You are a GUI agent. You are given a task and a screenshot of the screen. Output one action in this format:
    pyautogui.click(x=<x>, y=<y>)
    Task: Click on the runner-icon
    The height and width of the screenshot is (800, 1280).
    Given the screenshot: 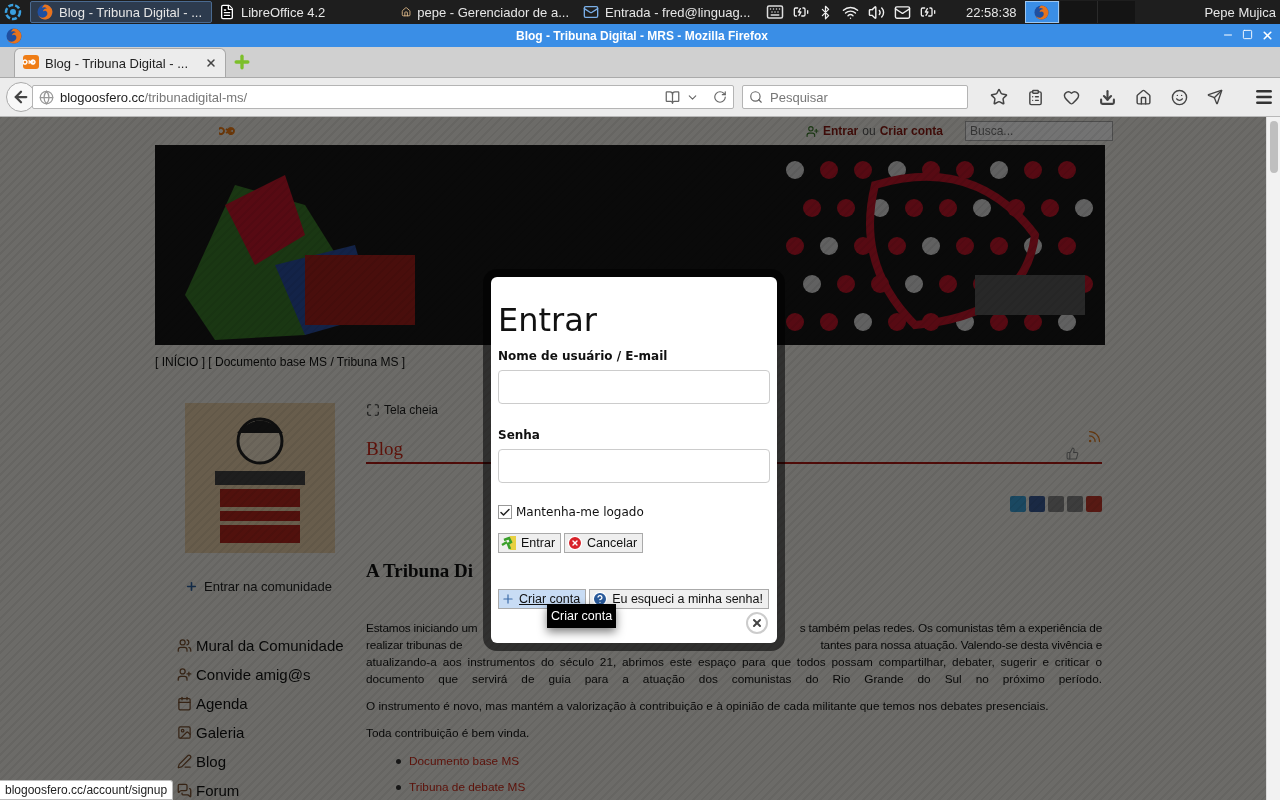 What is the action you would take?
    pyautogui.click(x=509, y=543)
    